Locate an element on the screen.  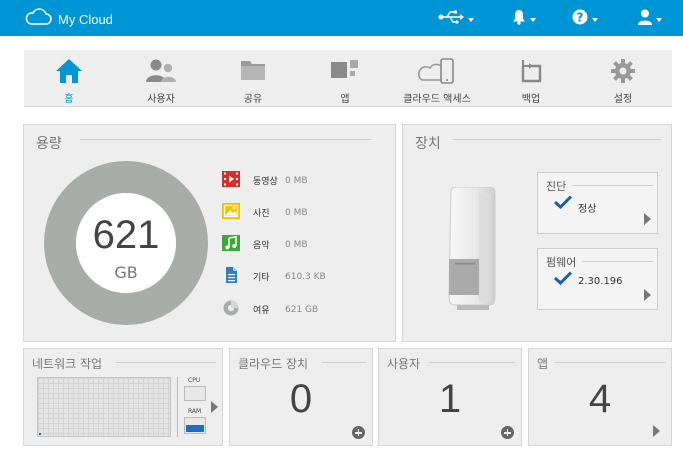
cloud-devices-count: 0 is located at coordinates (301, 399).